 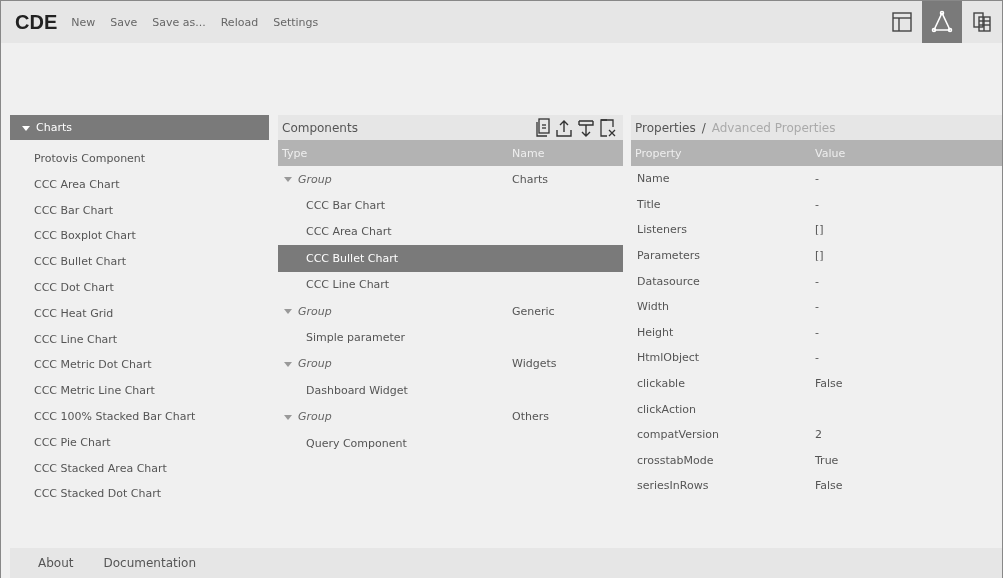 What do you see at coordinates (139, 391) in the screenshot?
I see `component-item: CCC Metric Line Chart` at bounding box center [139, 391].